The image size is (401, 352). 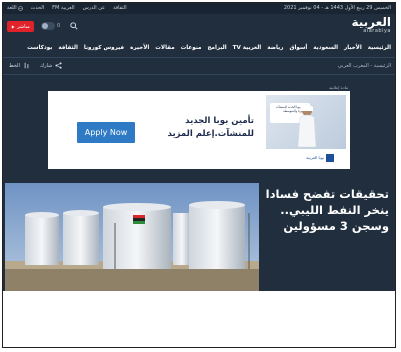 I want to click on nav-item-home: الرئيسية, so click(x=379, y=48).